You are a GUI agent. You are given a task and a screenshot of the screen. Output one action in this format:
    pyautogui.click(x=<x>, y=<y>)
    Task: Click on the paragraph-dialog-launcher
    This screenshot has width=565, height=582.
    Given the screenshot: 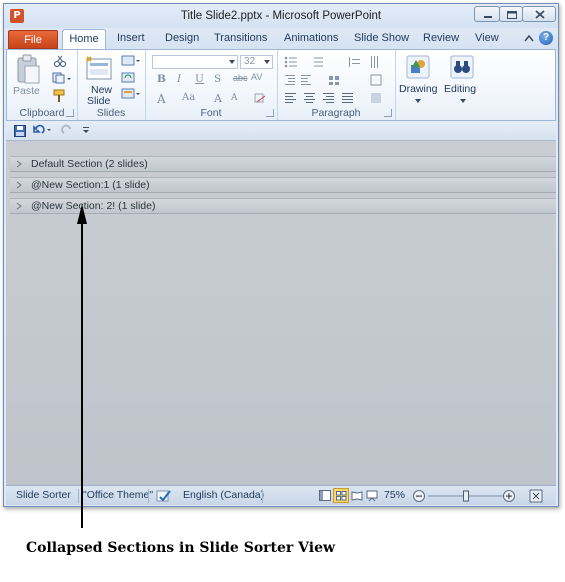 What is the action you would take?
    pyautogui.click(x=388, y=113)
    